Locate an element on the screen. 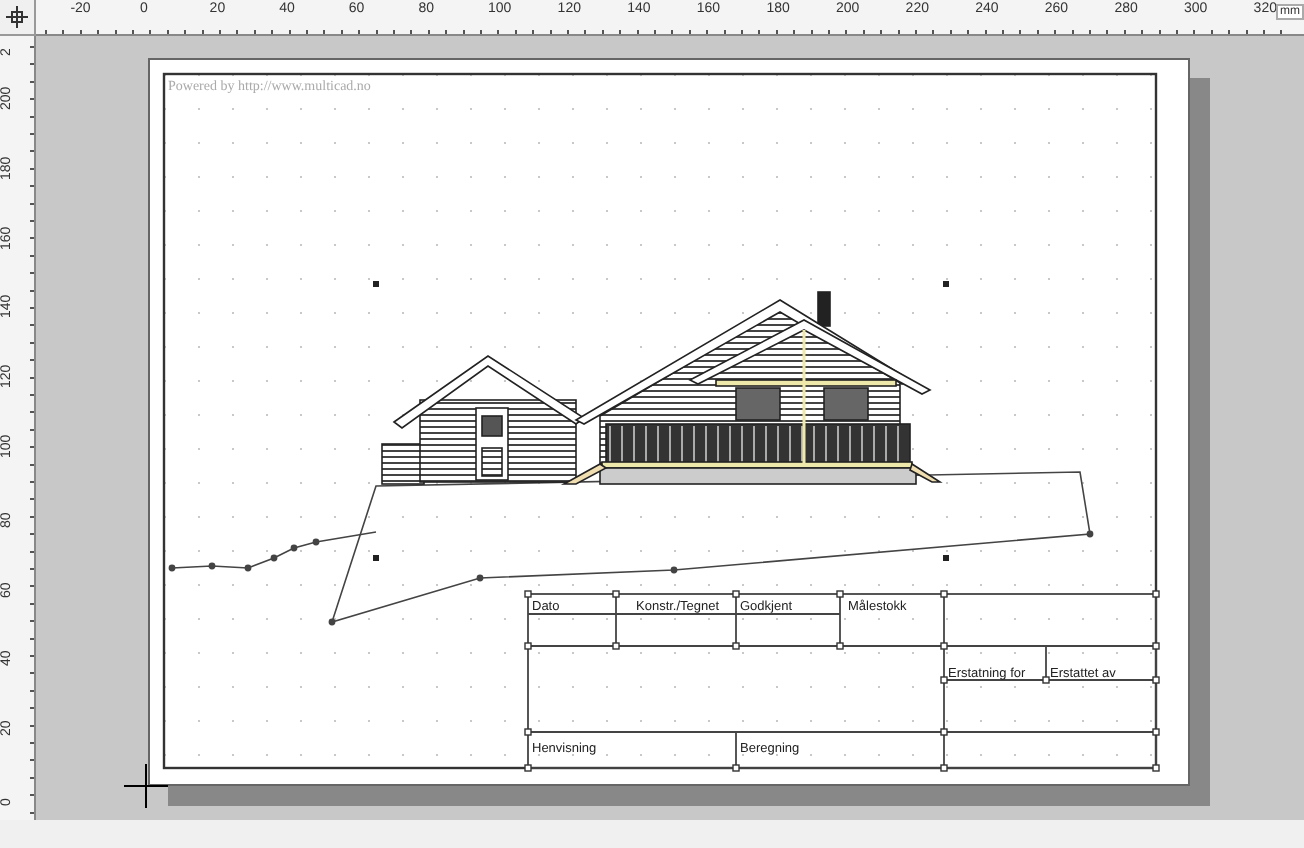  crosshair-icon is located at coordinates (17, 17).